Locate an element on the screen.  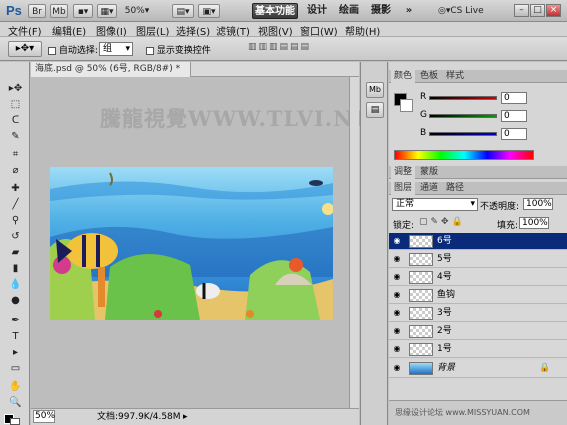
clone-stamp-tool-icon: ⚲ is located at coordinates (15, 220).